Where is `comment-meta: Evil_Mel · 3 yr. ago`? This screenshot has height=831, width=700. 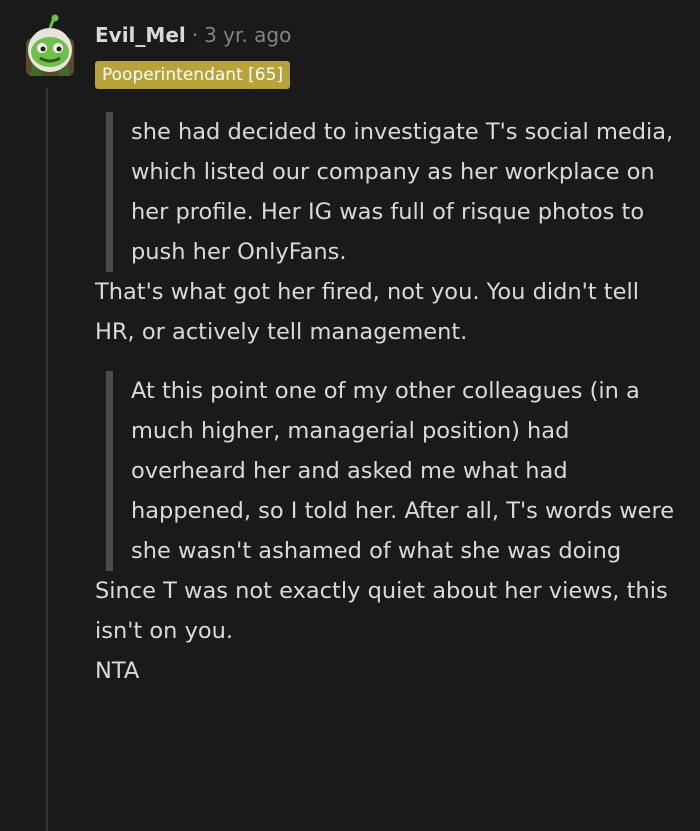
comment-meta: Evil_Mel · 3 yr. ago is located at coordinates (193, 35).